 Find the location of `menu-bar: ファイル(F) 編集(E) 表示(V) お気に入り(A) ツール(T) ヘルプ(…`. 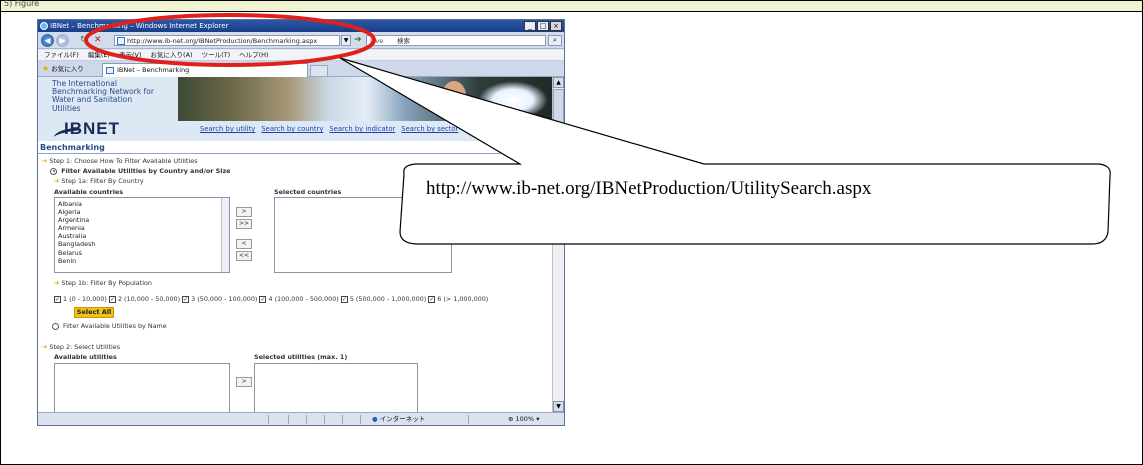

menu-bar: ファイル(F) 編集(E) 表示(V) お気に入り(A) ツール(T) ヘルプ(… is located at coordinates (301, 55).